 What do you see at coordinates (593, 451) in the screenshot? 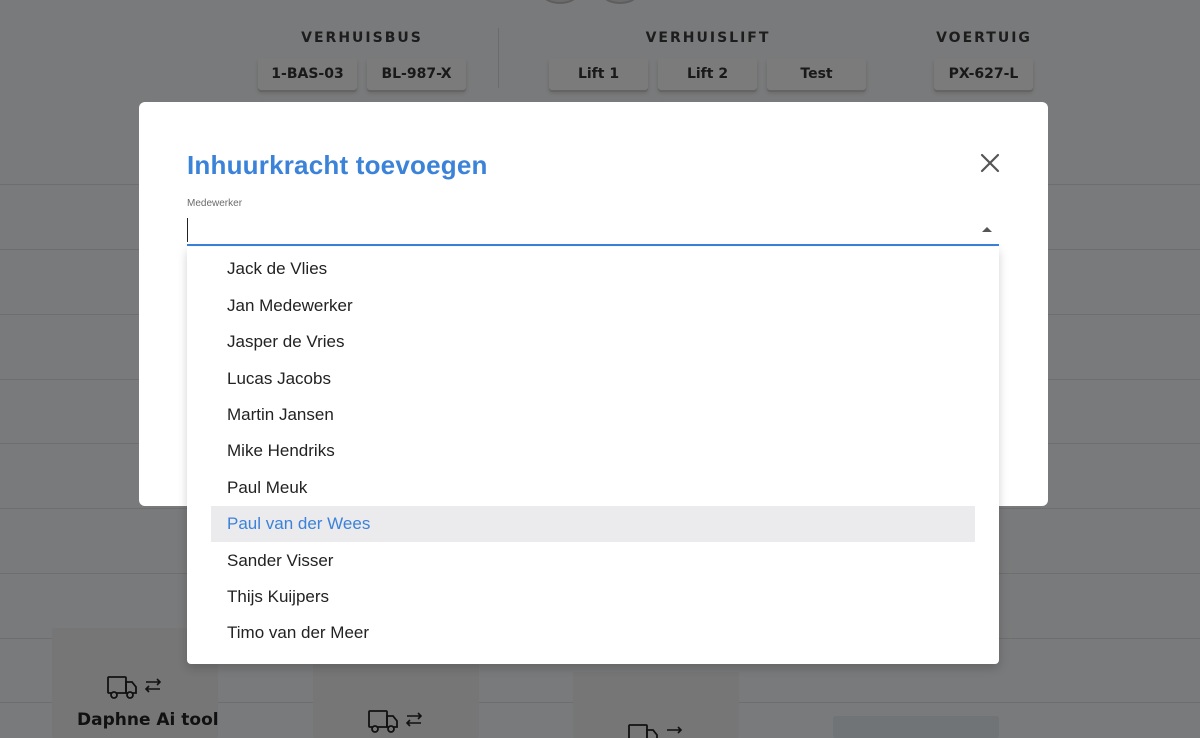
I see `option-item: Mike Hendriks` at bounding box center [593, 451].